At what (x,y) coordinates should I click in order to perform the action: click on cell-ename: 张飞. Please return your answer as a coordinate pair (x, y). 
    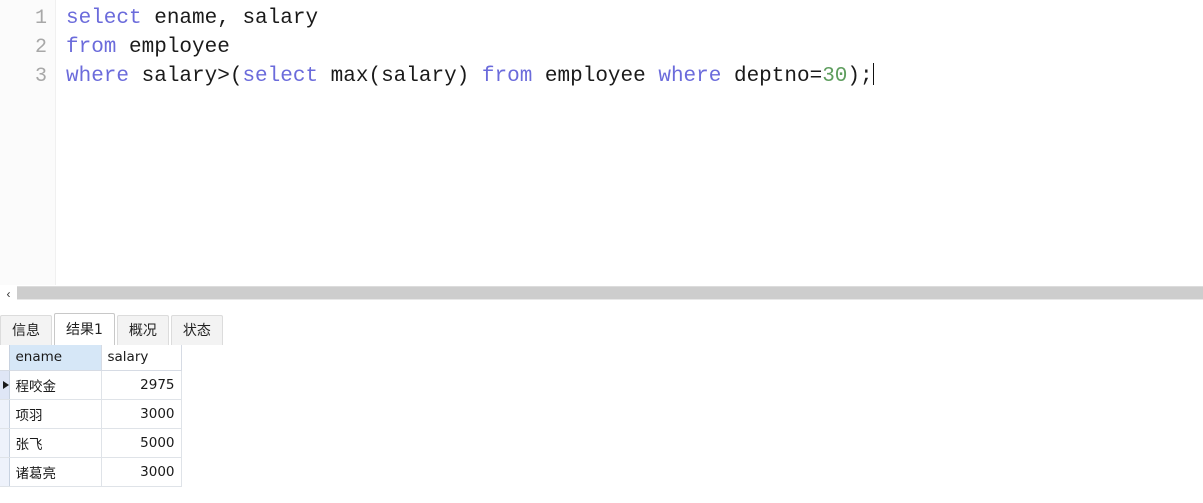
    Looking at the image, I should click on (55, 443).